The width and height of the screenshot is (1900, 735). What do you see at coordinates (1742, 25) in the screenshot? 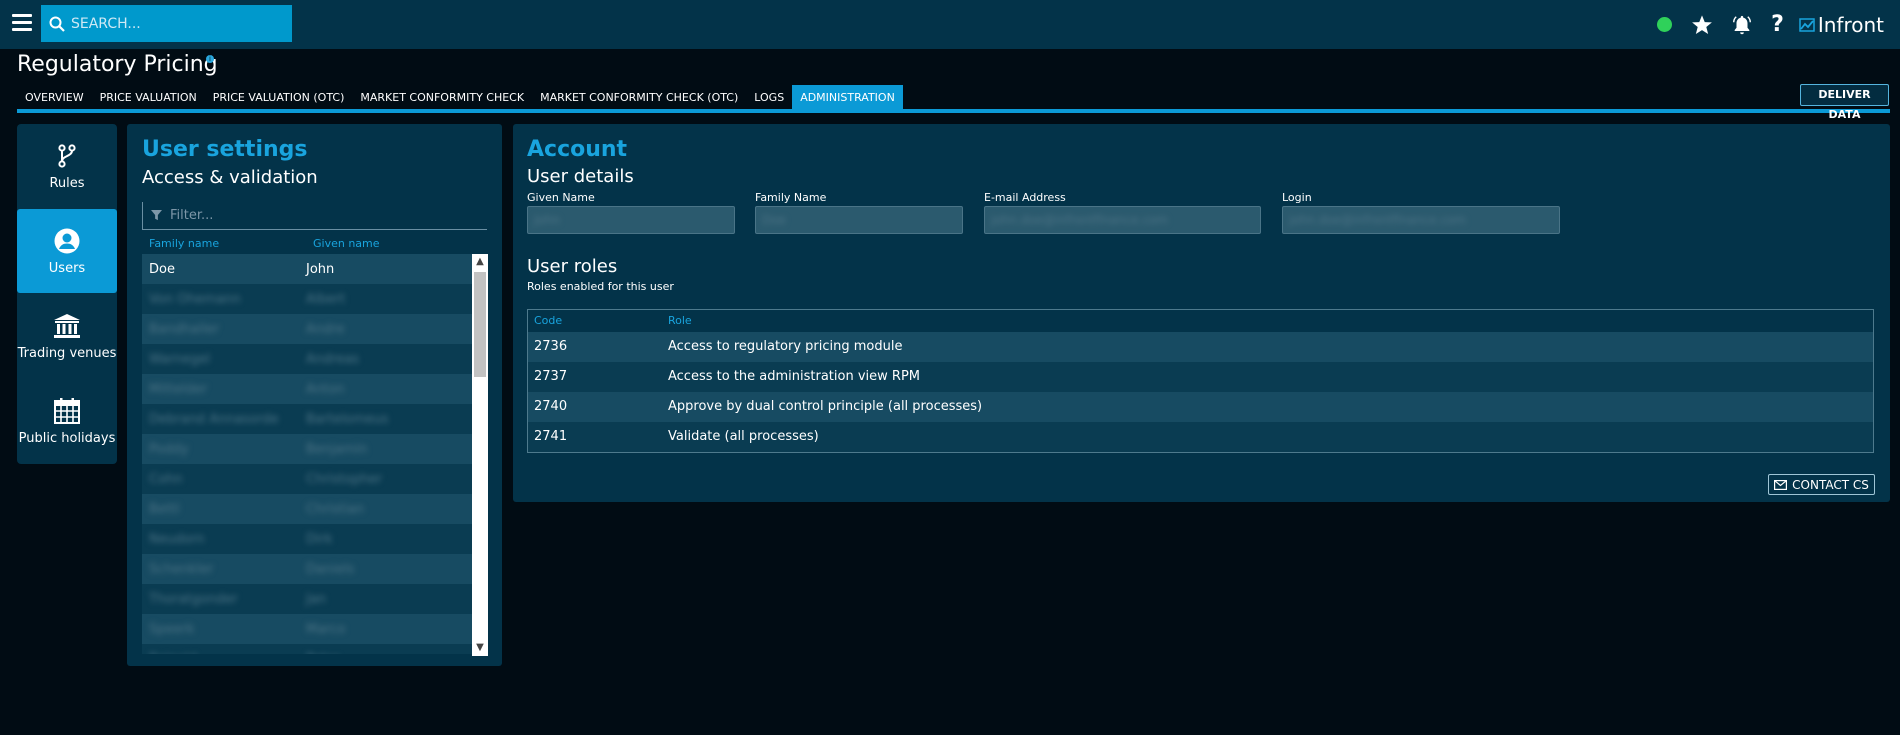
I see `bell-icon` at bounding box center [1742, 25].